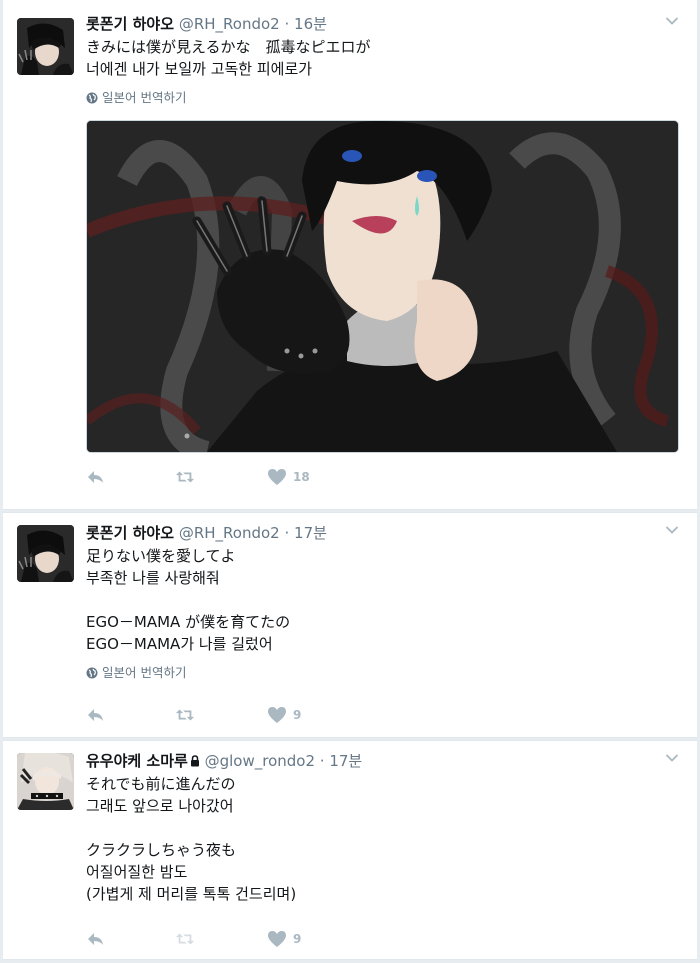 The image size is (700, 963). Describe the element at coordinates (301, 477) in the screenshot. I see `like-count: 18` at that location.